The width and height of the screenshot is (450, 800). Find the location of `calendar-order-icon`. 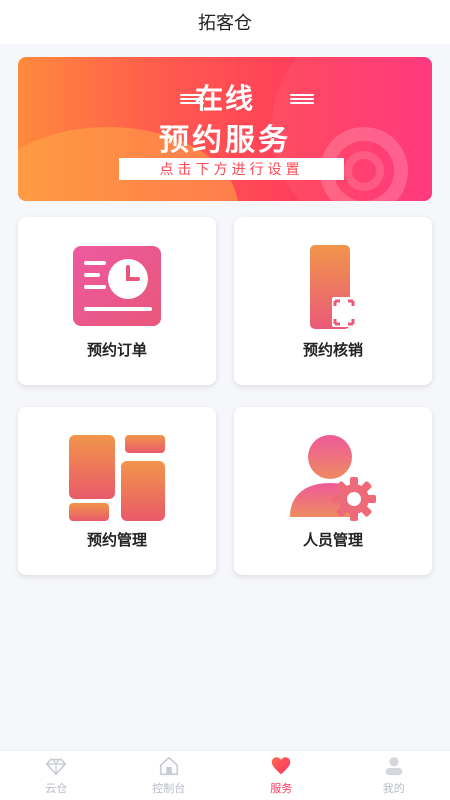

calendar-order-icon is located at coordinates (117, 286).